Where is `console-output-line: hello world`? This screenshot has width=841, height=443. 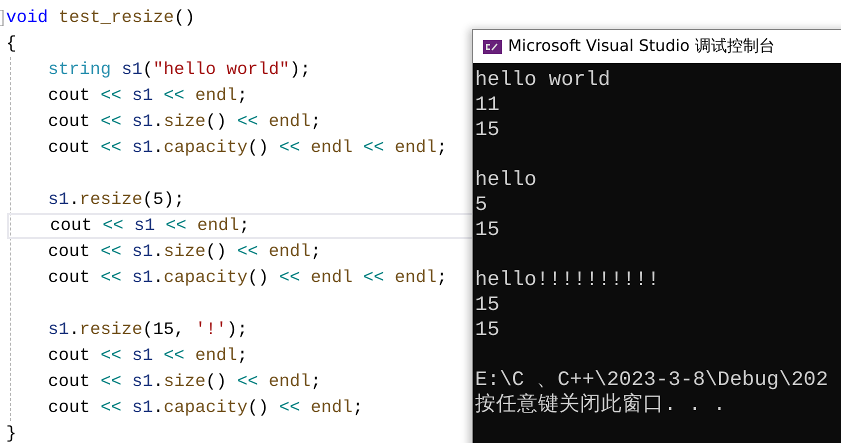
console-output-line: hello world is located at coordinates (542, 80).